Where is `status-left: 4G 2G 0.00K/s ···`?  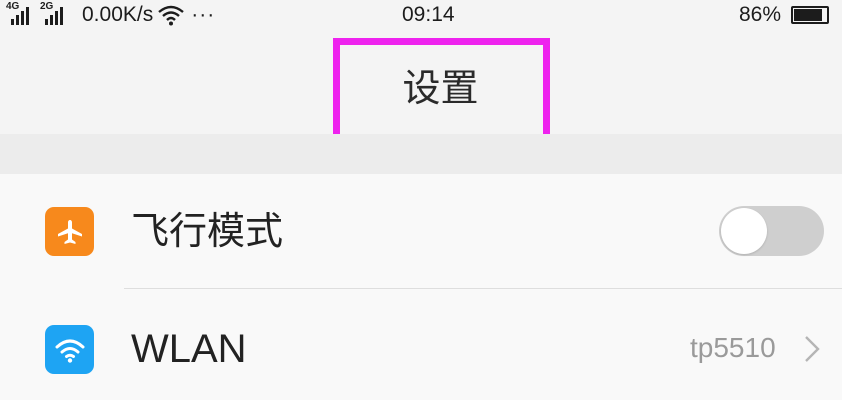
status-left: 4G 2G 0.00K/s ··· is located at coordinates (111, 14).